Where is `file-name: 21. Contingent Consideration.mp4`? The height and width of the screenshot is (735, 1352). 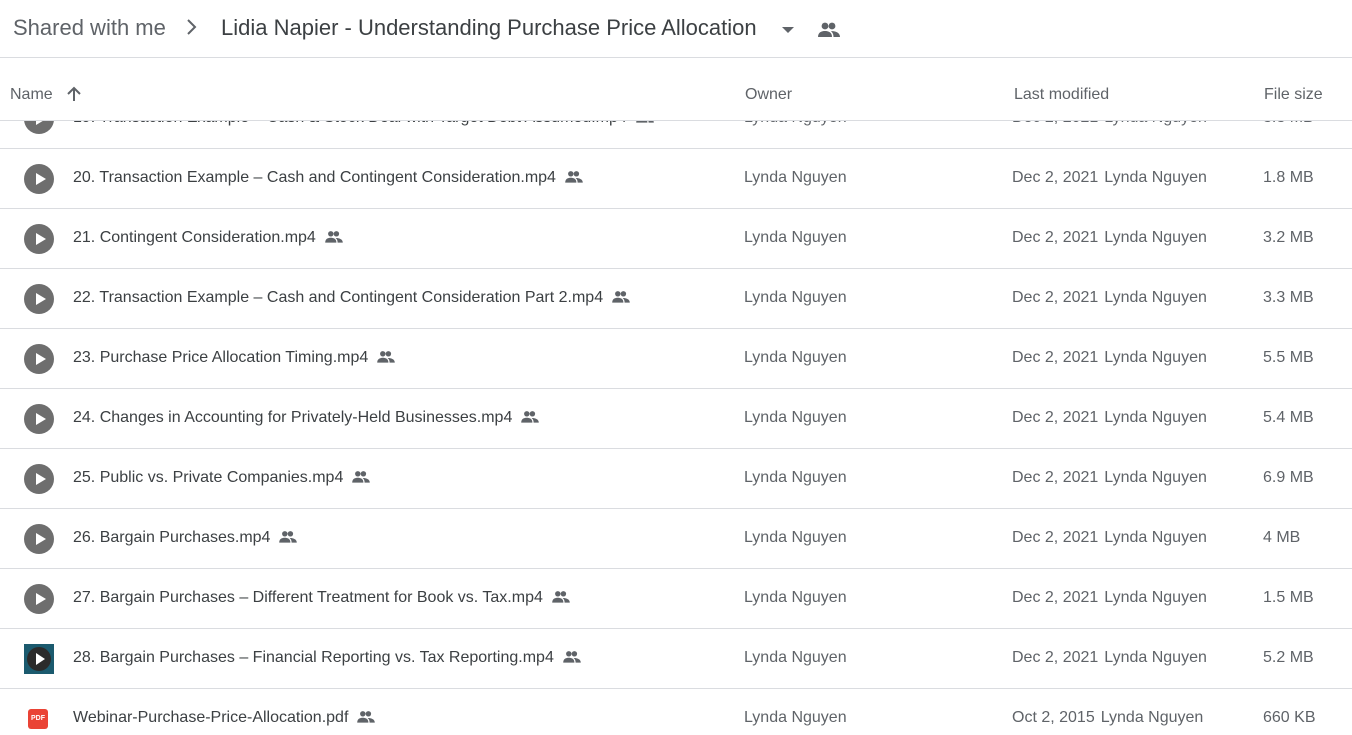 file-name: 21. Contingent Consideration.mp4 is located at coordinates (208, 239).